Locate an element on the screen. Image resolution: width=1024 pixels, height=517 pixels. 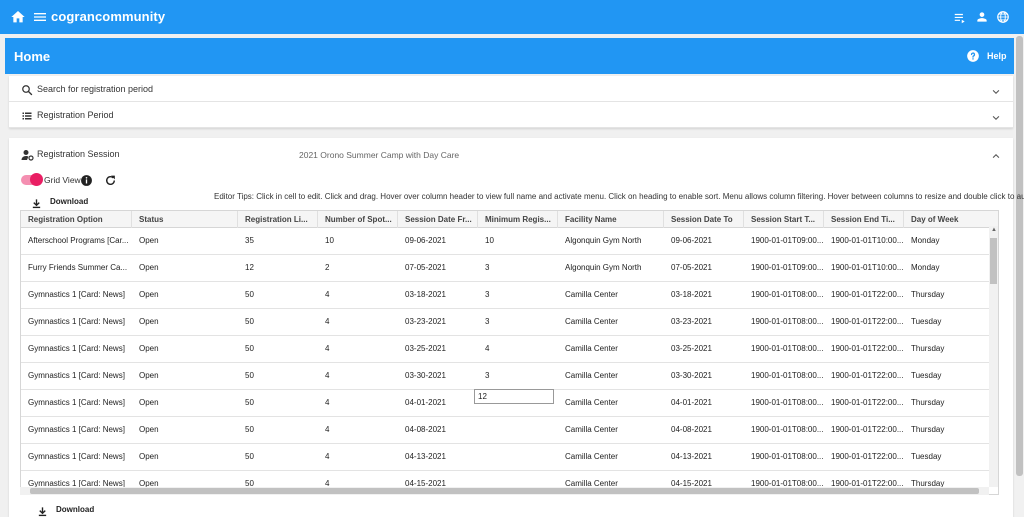
table-cell: 12 is located at coordinates (278, 268).